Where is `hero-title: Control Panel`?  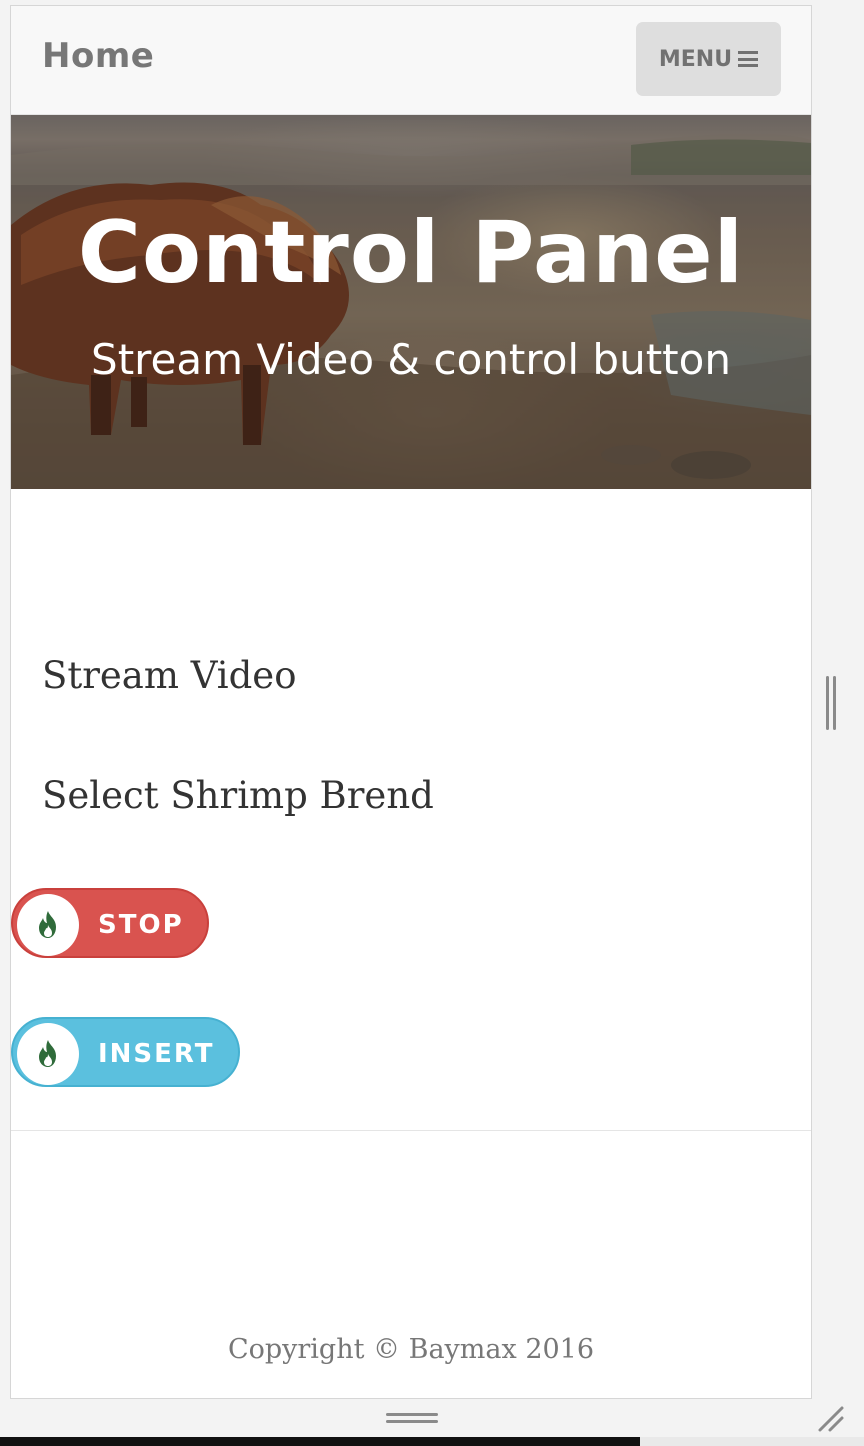
hero-title: Control Panel is located at coordinates (411, 253).